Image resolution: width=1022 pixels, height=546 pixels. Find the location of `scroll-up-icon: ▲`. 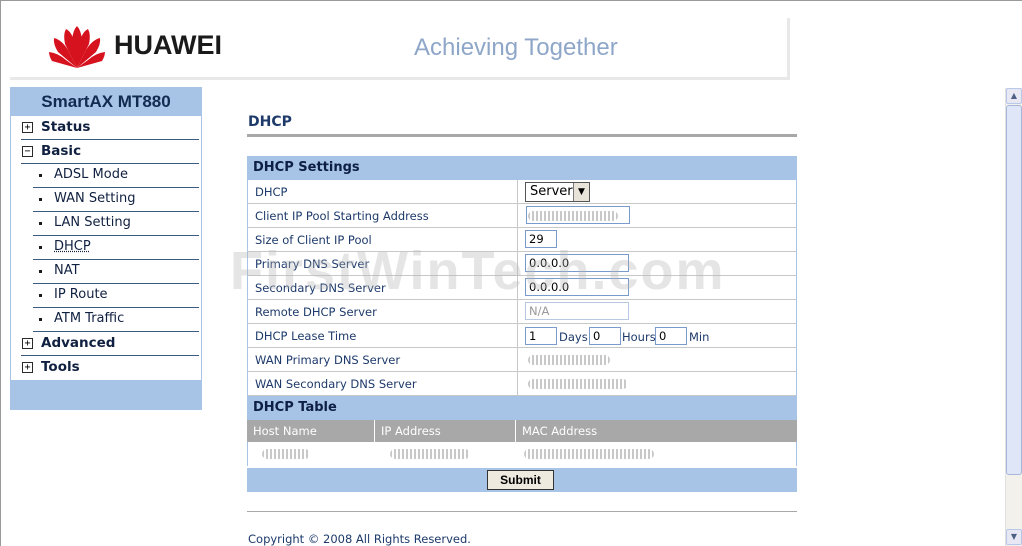

scroll-up-icon: ▲ is located at coordinates (1014, 96).